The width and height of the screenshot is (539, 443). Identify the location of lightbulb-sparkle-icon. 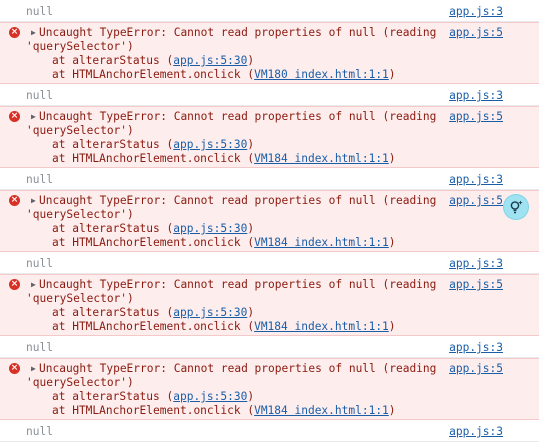
(516, 207).